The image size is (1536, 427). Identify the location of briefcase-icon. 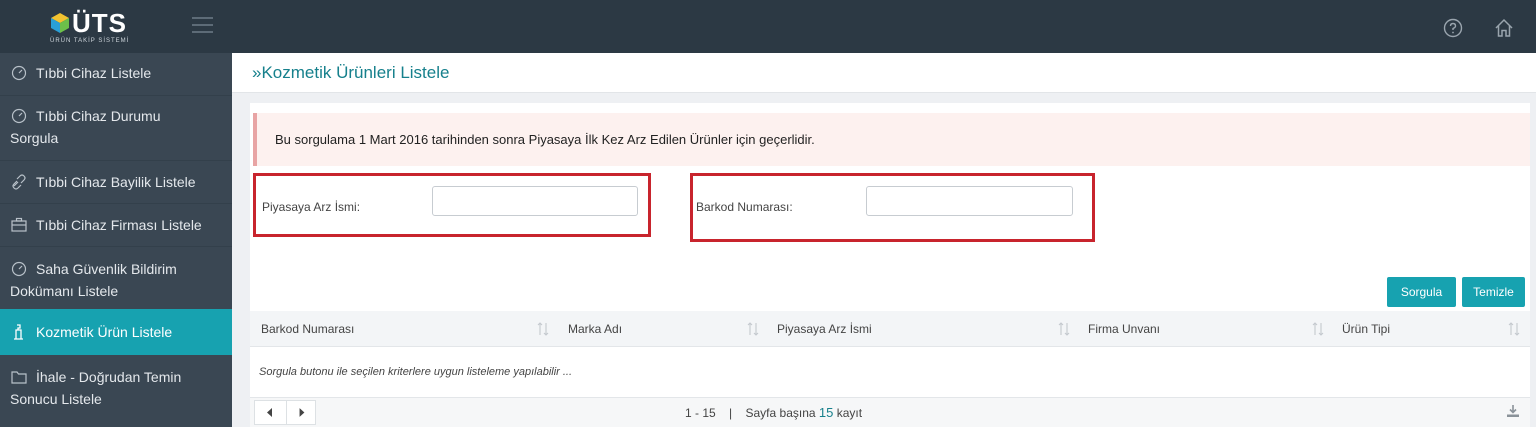
(19, 224).